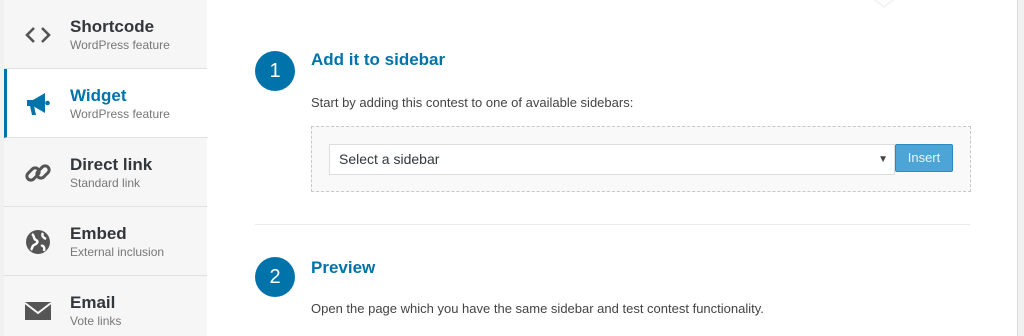 The image size is (1024, 336). I want to click on sidebar-item-subtitle: External inclusion, so click(117, 252).